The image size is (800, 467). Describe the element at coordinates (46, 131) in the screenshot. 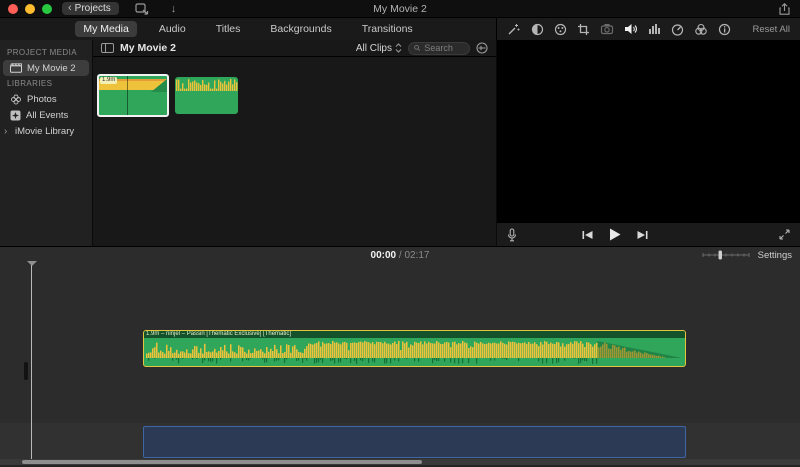

I see `sidebar-item-imovie-library: › iMovie Library` at that location.